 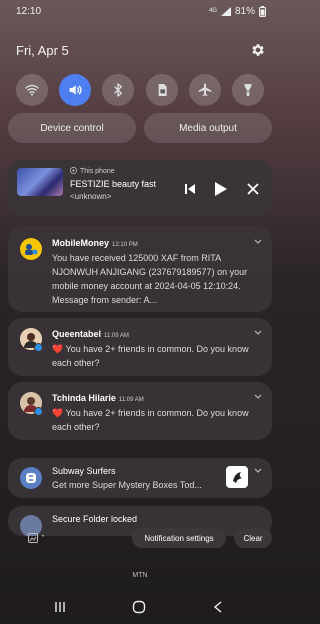 I want to click on notification-app-name: Secure Folder locked, so click(x=95, y=519).